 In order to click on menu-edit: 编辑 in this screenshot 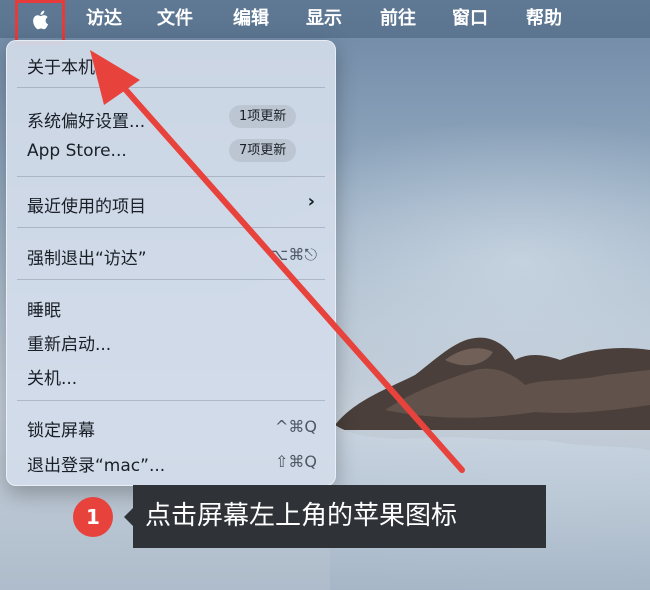, I will do `click(251, 19)`.